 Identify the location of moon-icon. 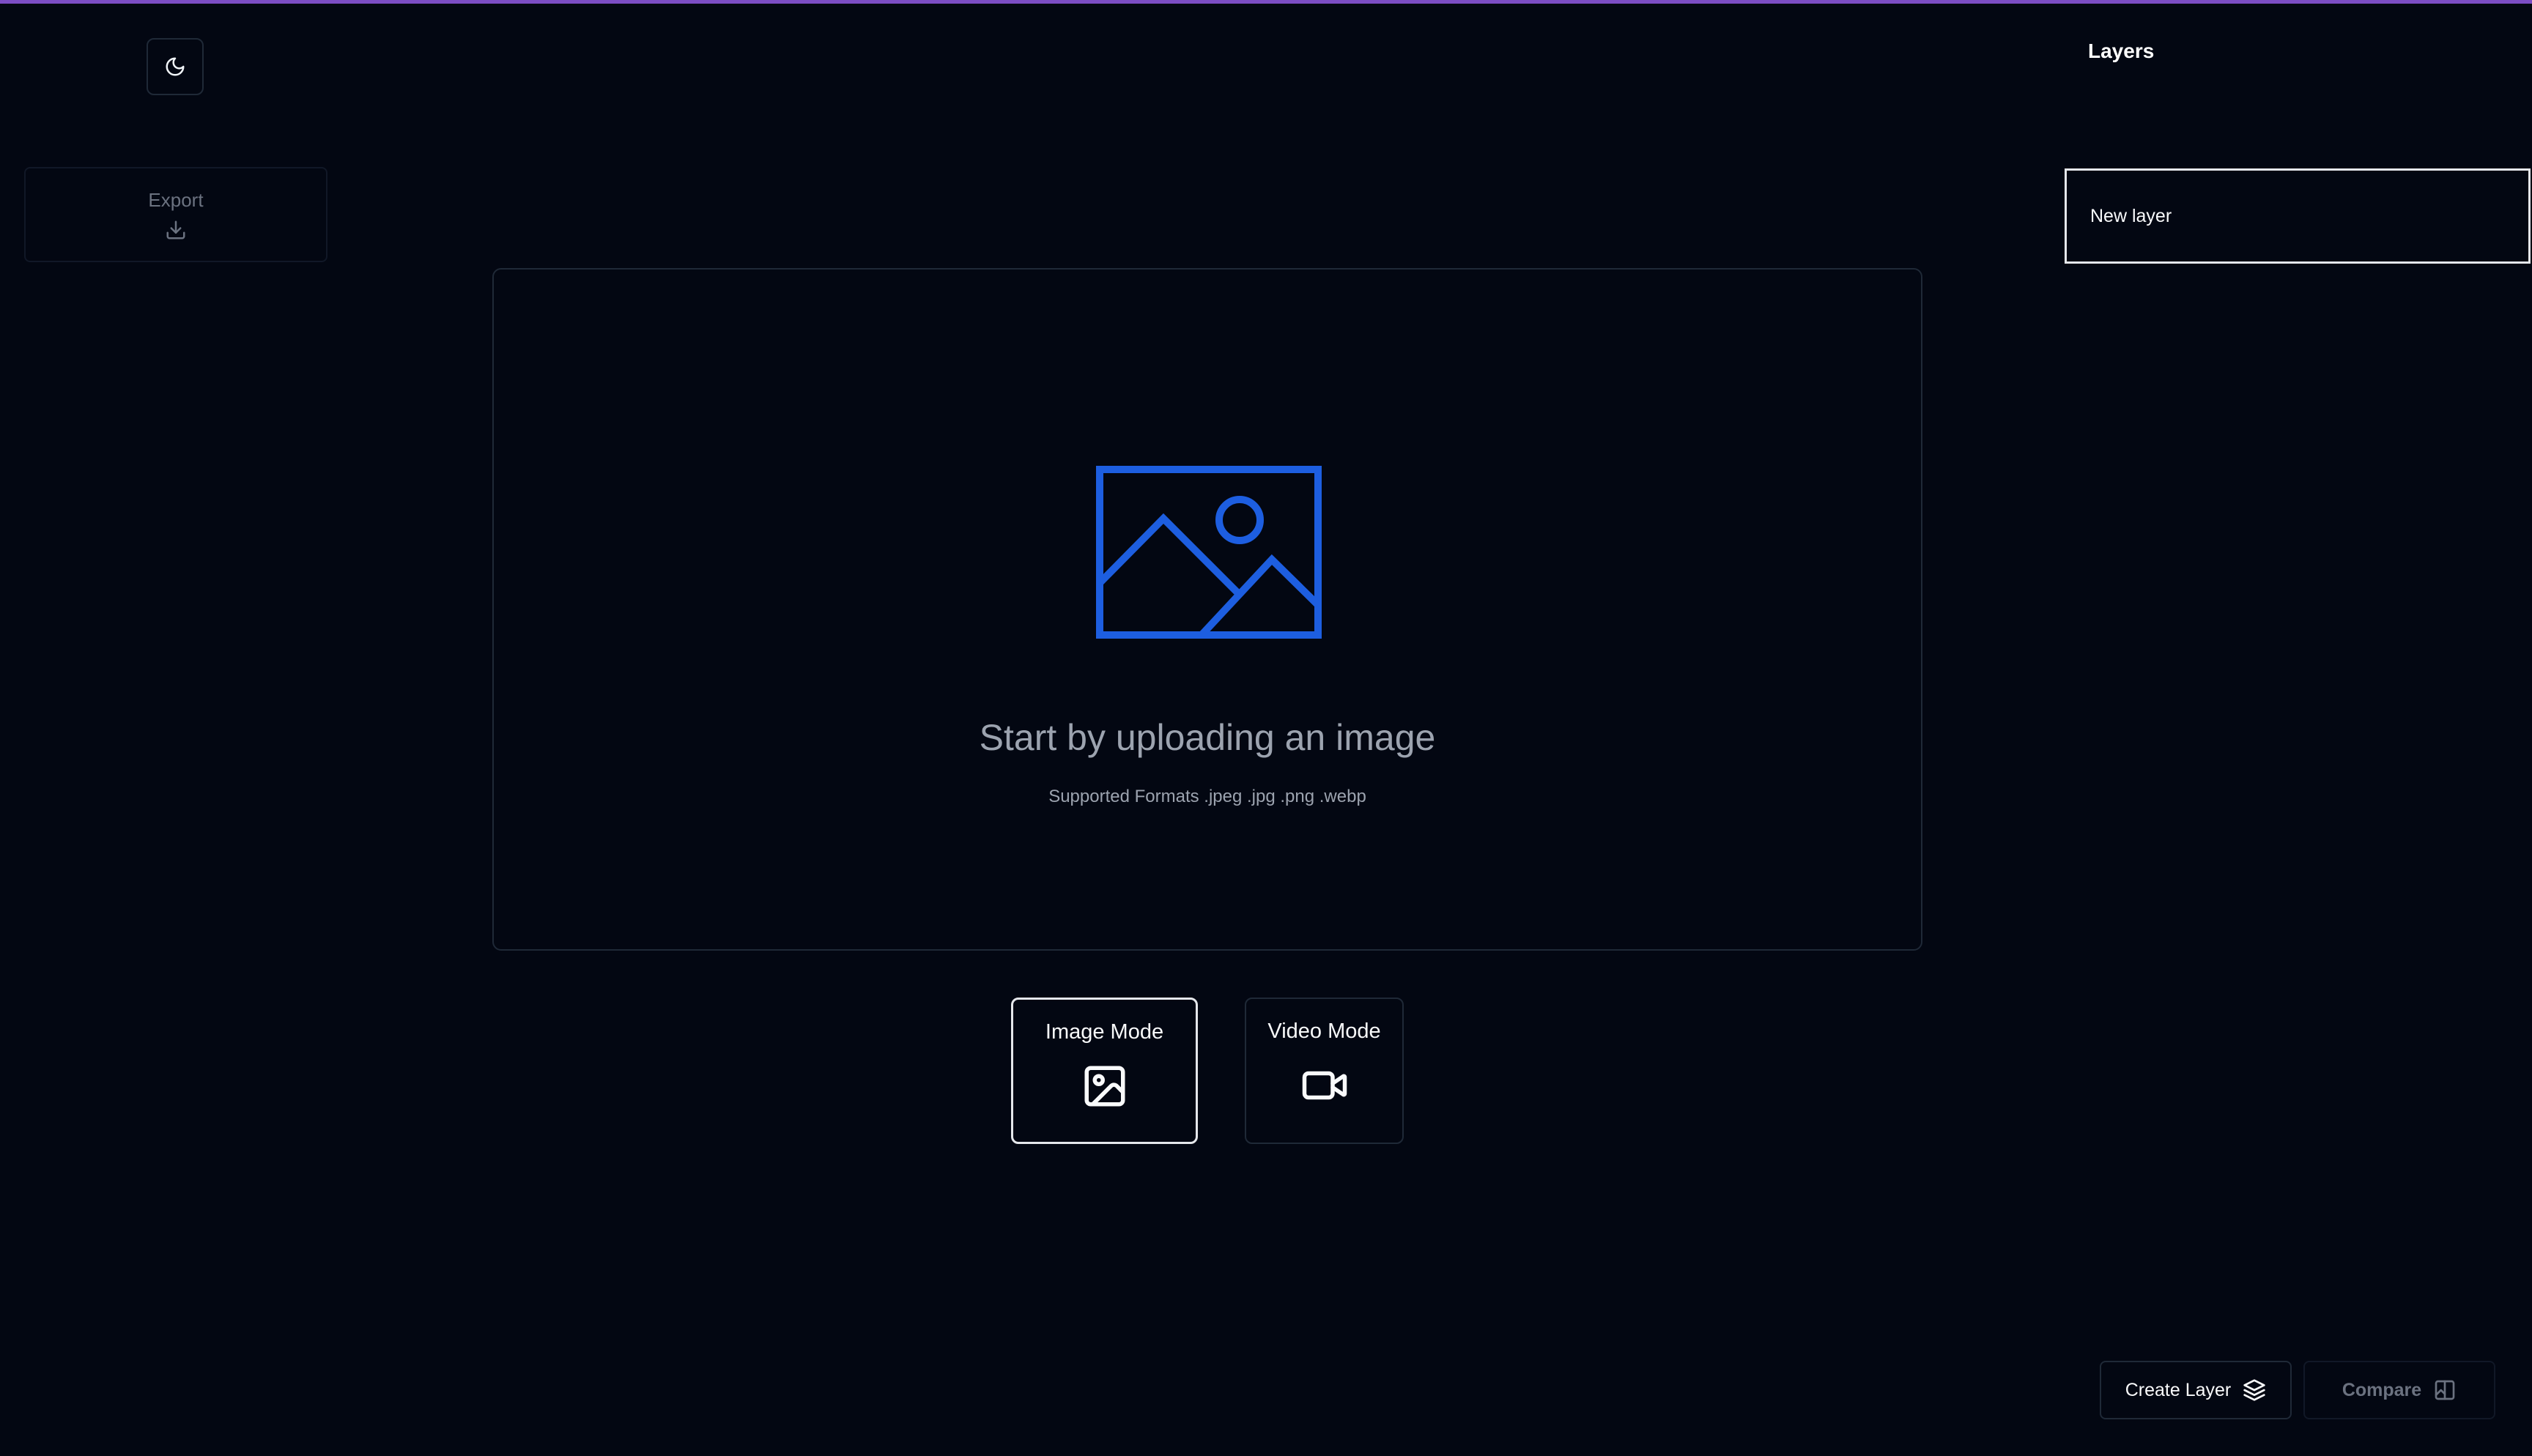
(175, 66).